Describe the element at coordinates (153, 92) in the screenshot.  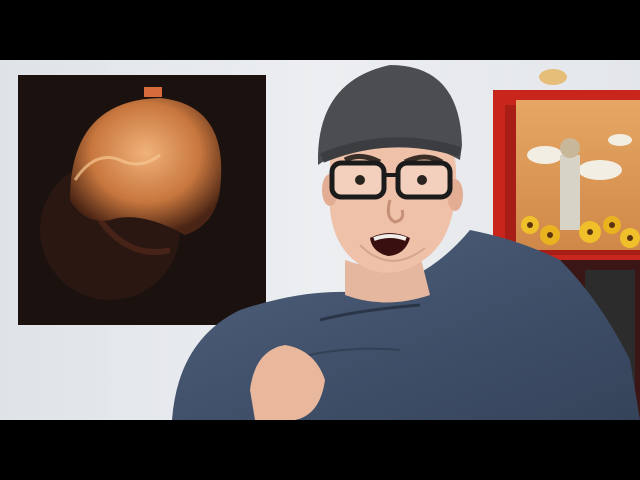
I see `hanging-clip` at that location.